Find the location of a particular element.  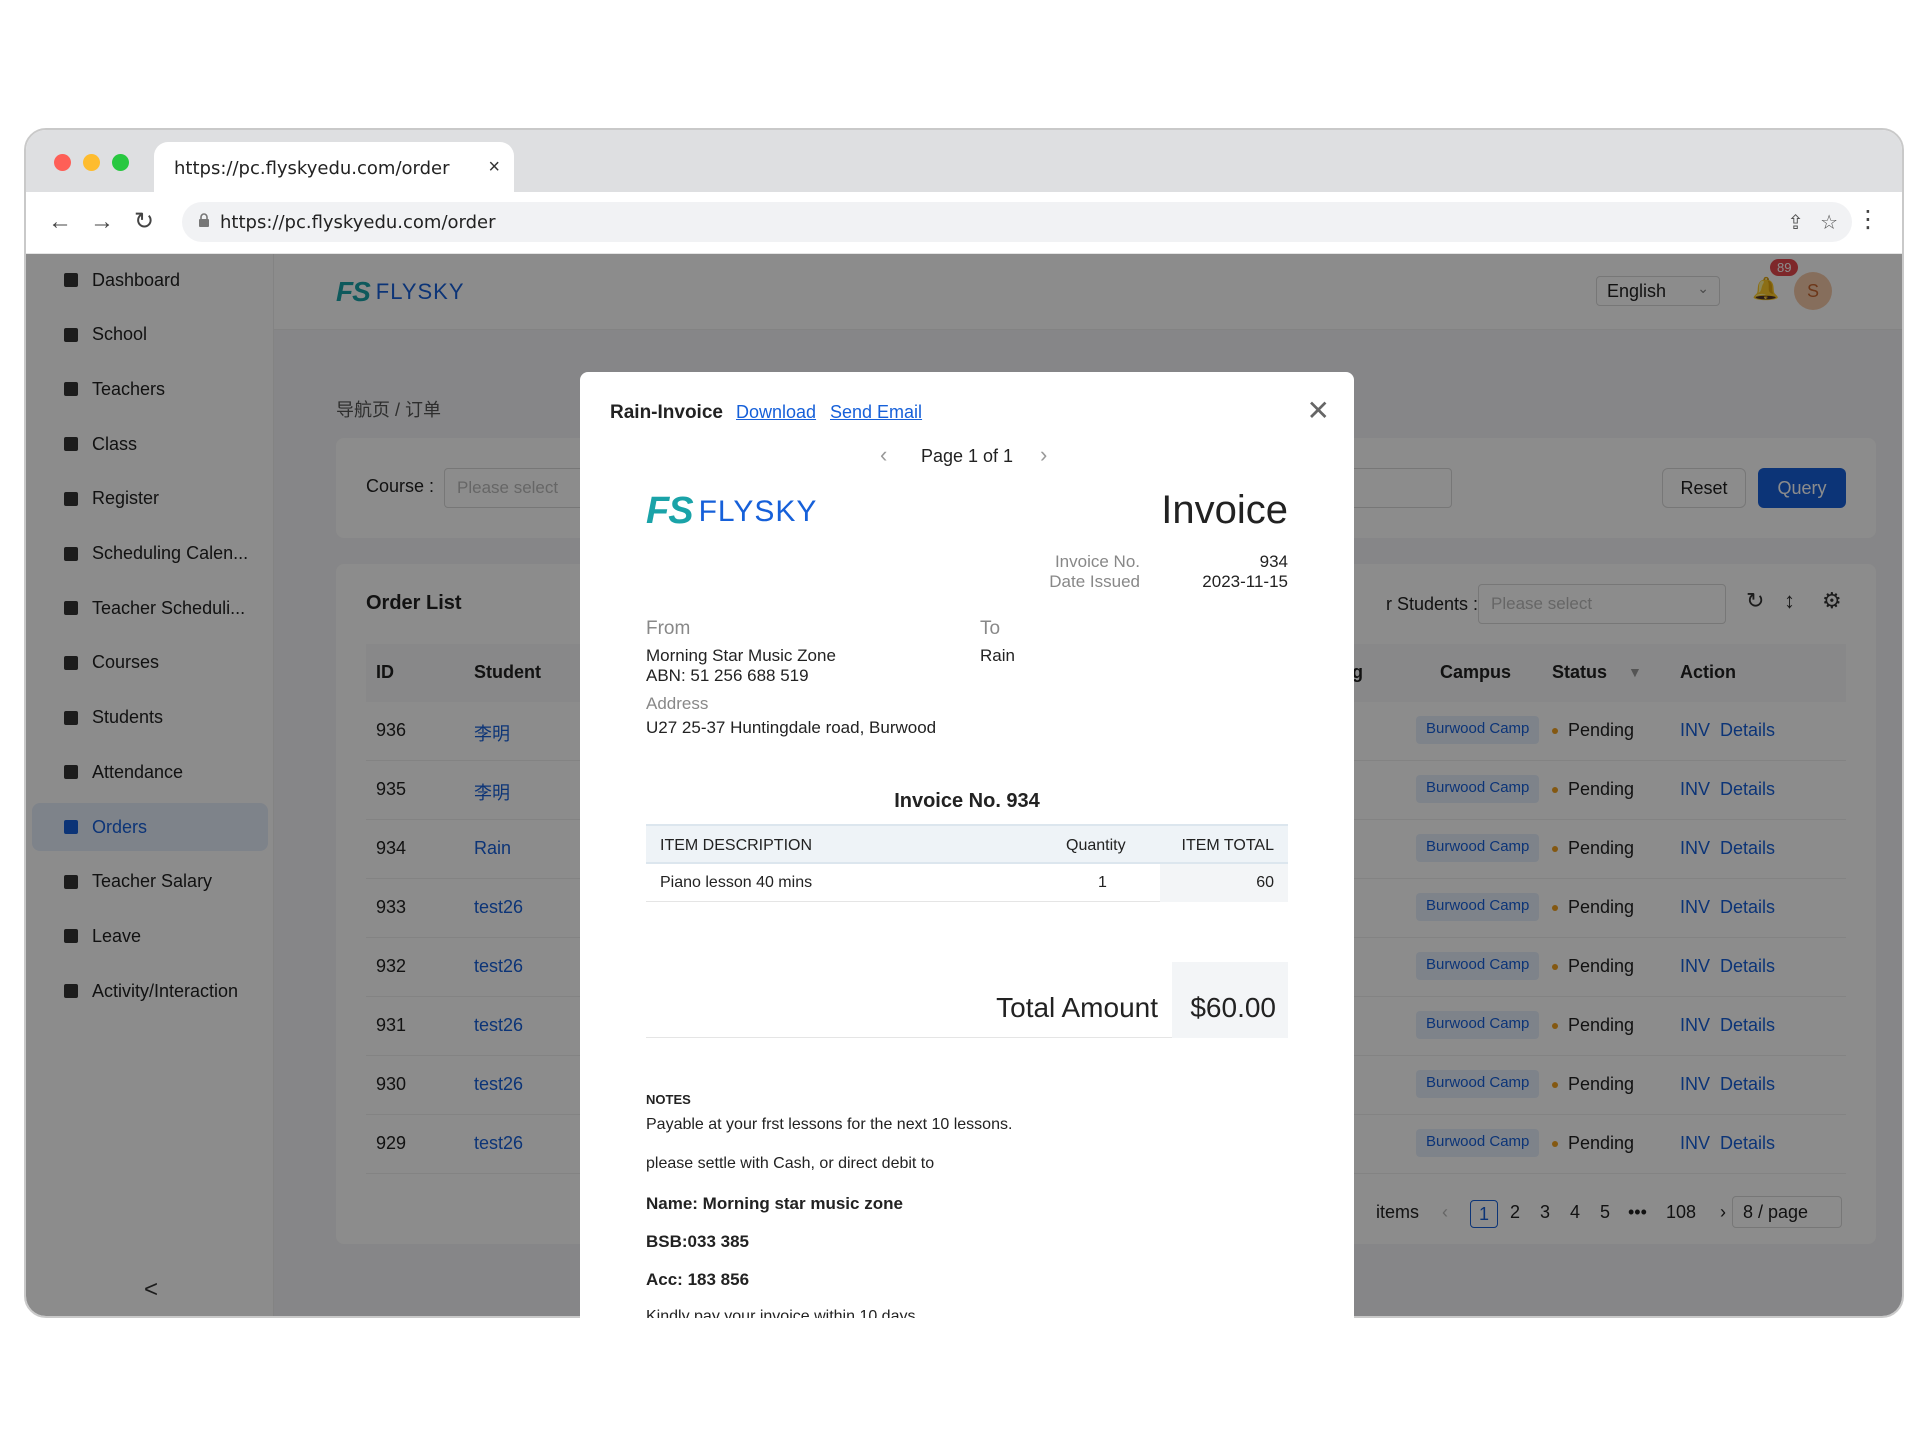

lock-icon is located at coordinates (204, 220).